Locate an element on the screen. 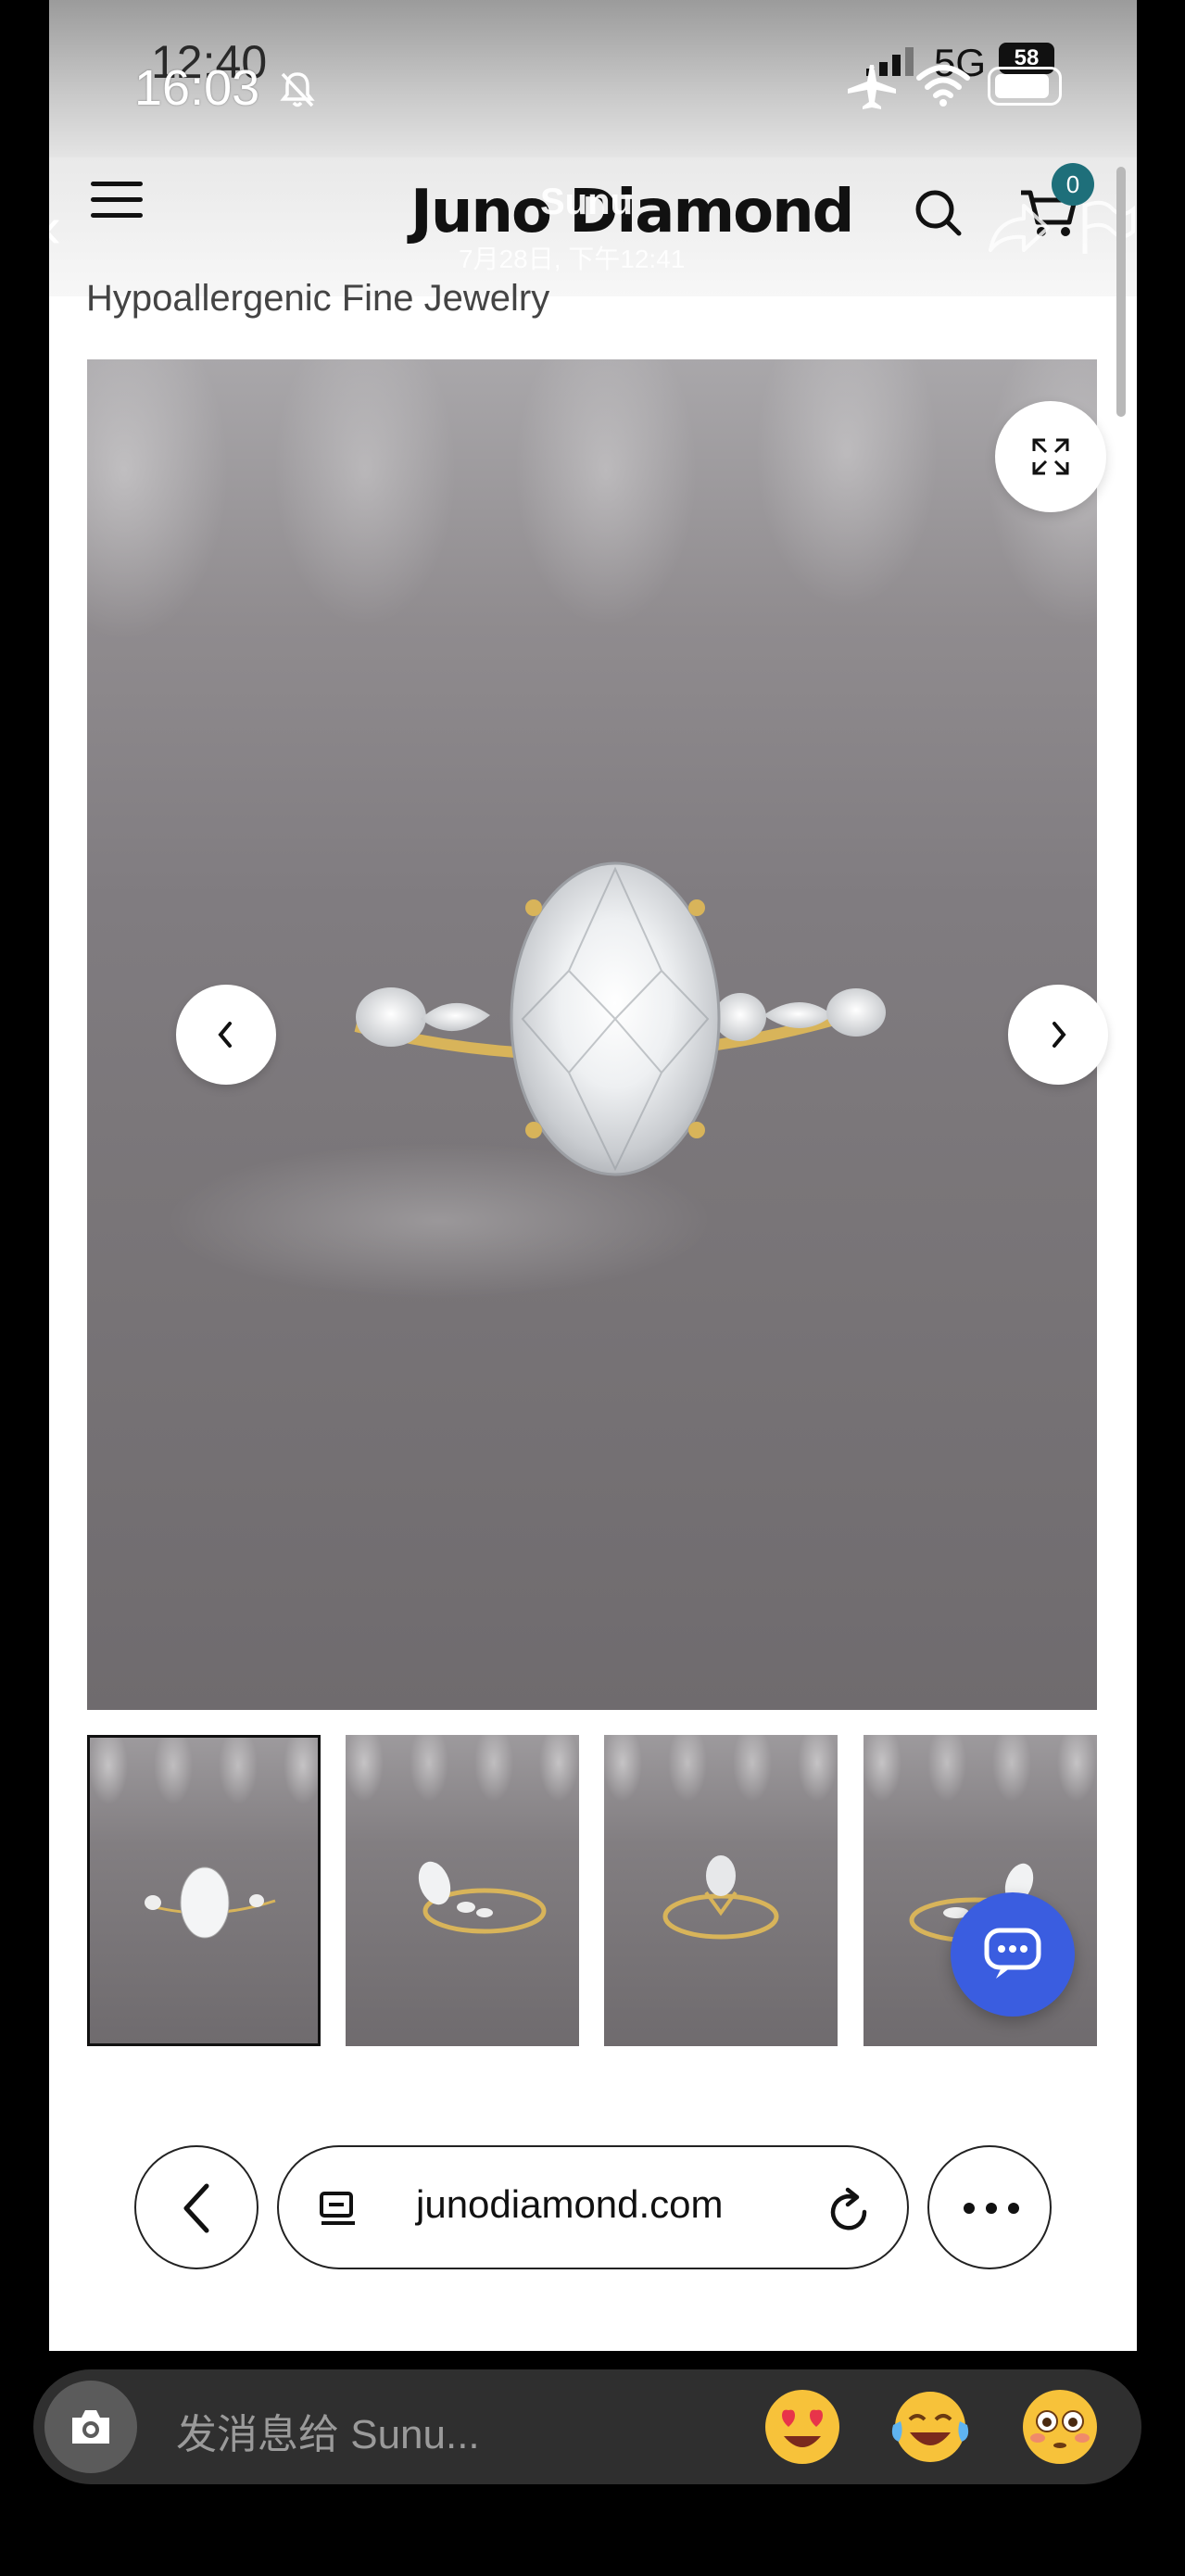  address-bar: junodiamond.com is located at coordinates (593, 2207).